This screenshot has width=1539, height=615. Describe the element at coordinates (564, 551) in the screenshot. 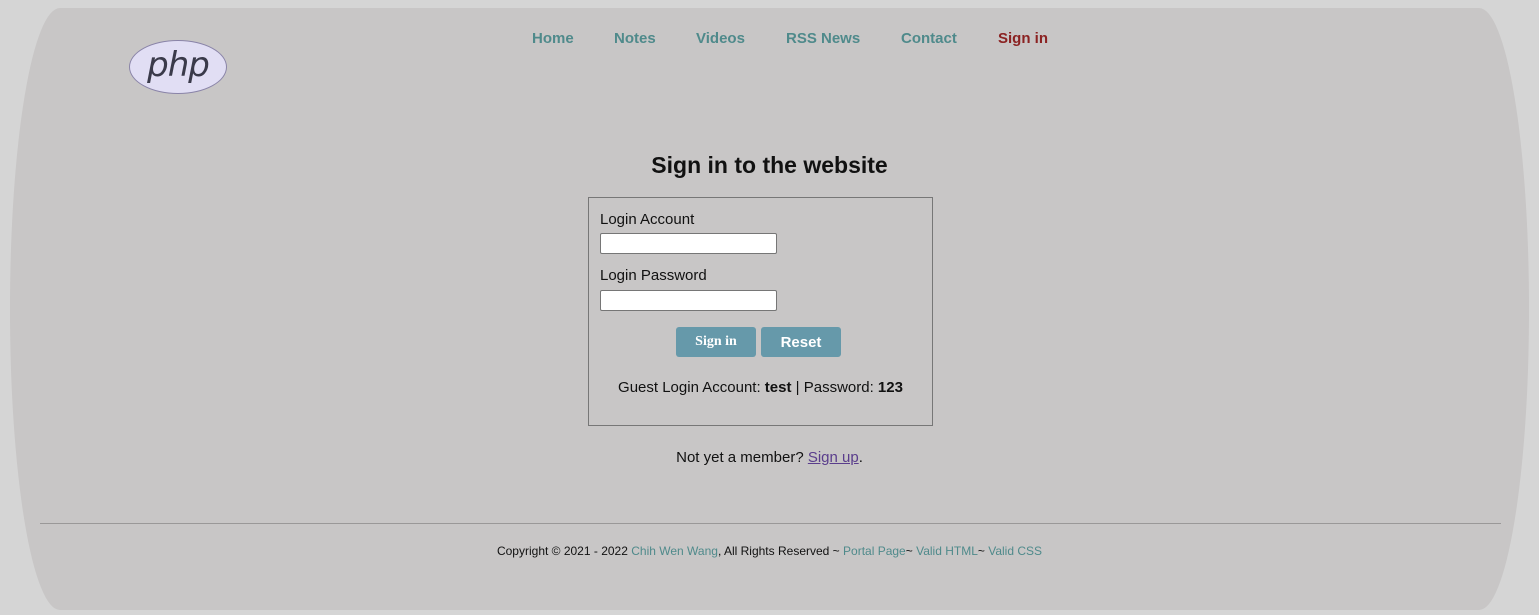

I see `footer-copyright: Copyright © 2021 - 2022` at that location.